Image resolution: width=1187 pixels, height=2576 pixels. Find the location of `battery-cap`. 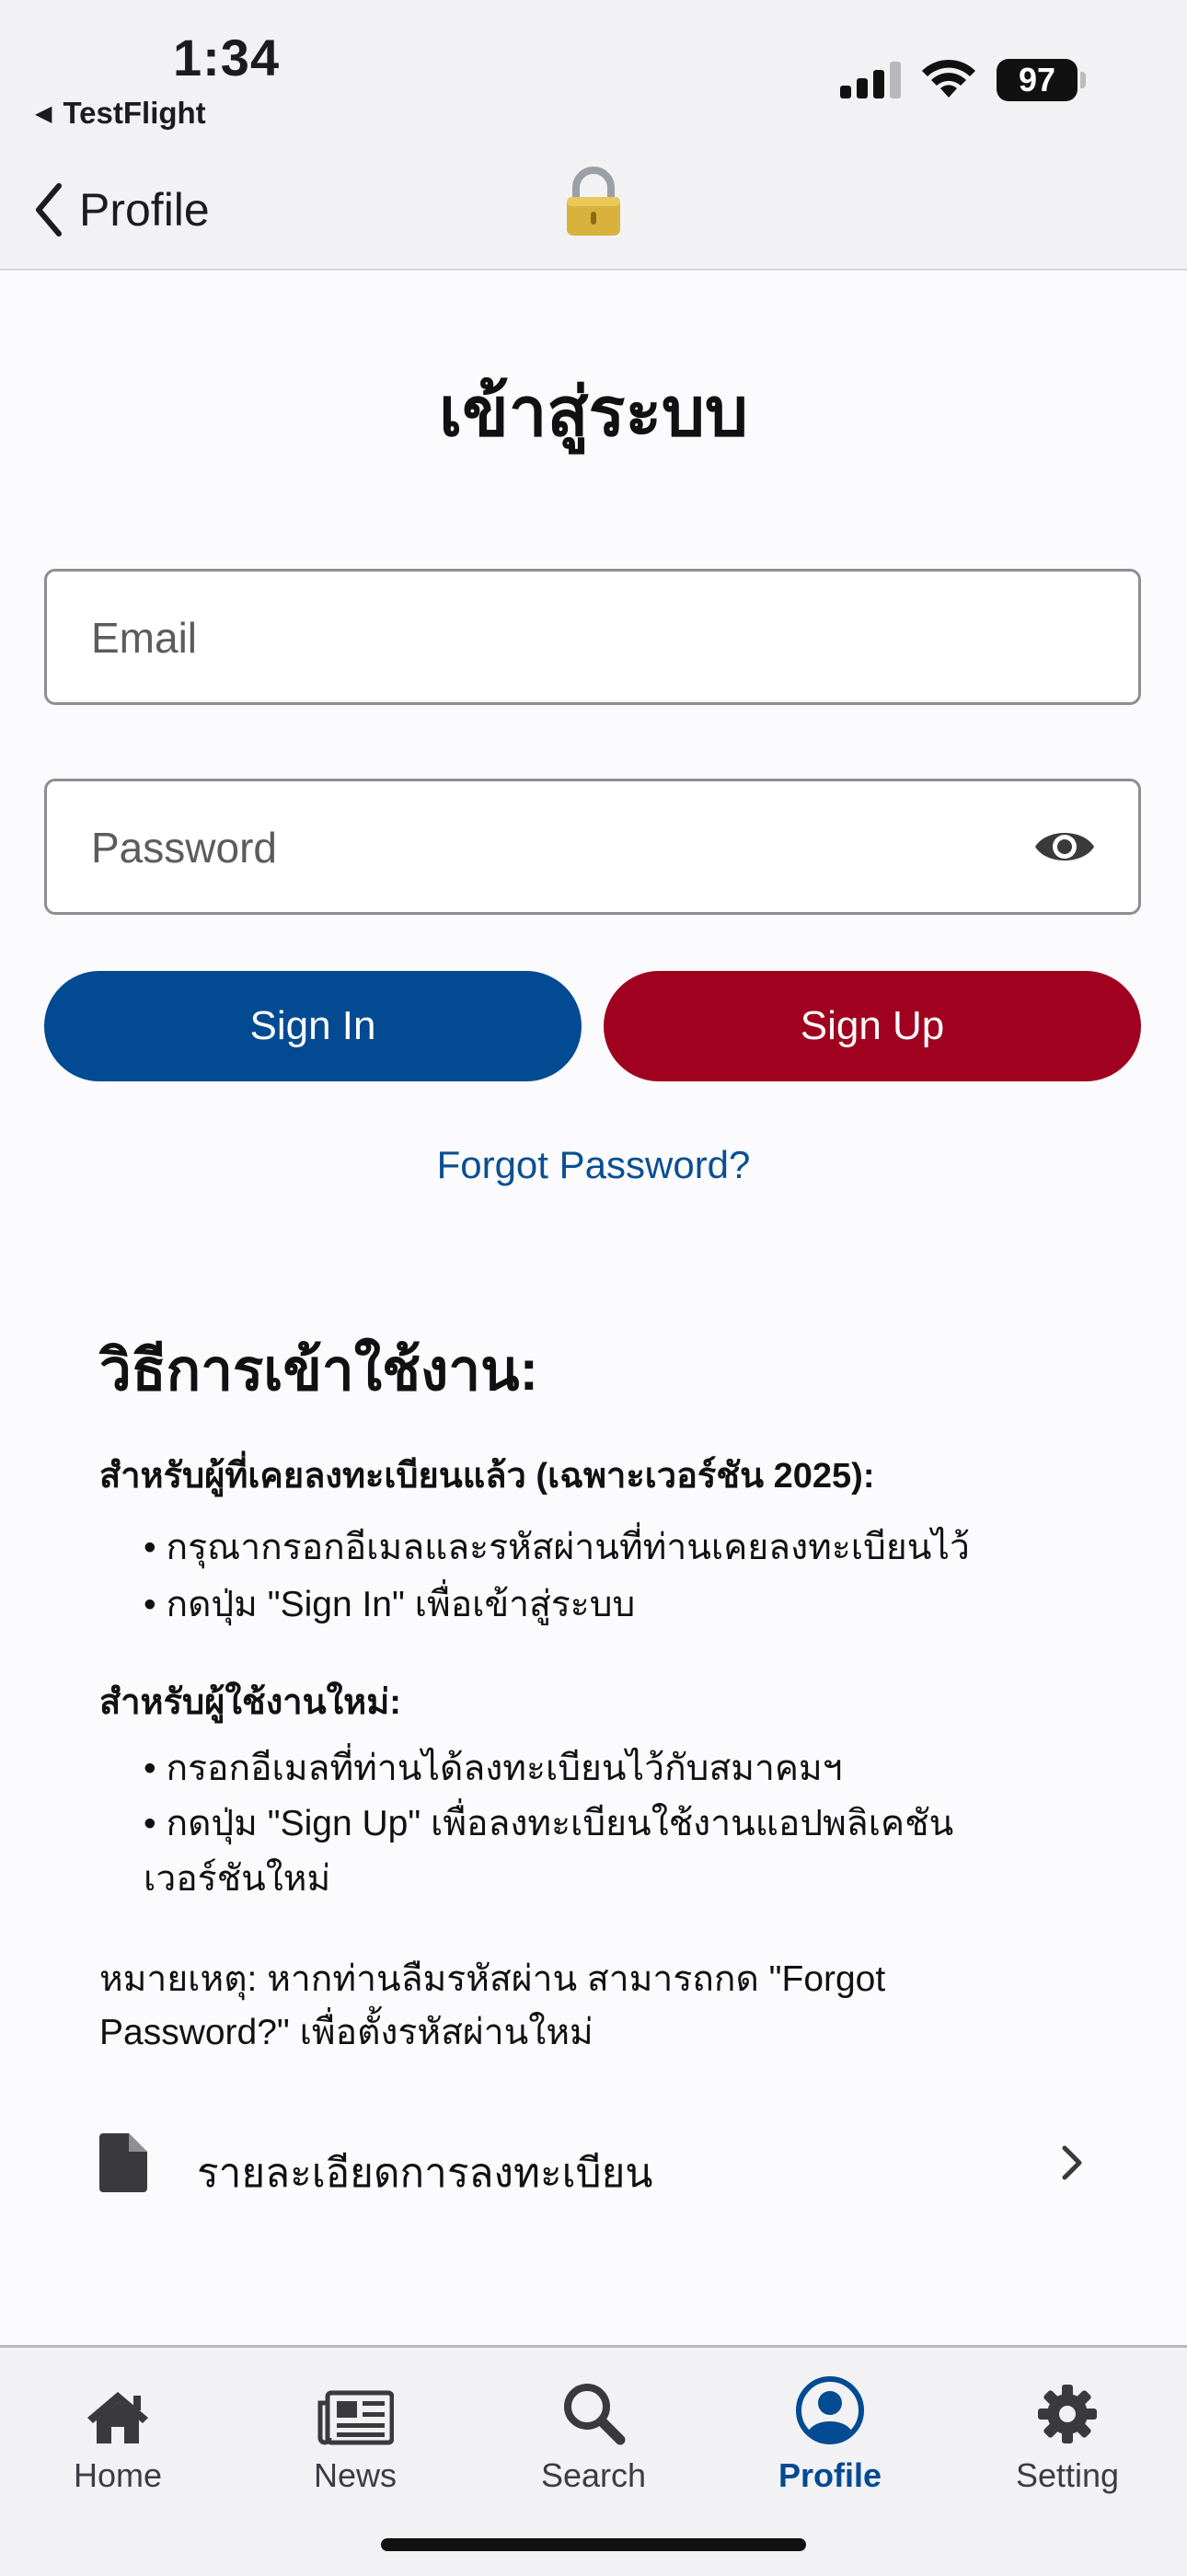

battery-cap is located at coordinates (1083, 80).